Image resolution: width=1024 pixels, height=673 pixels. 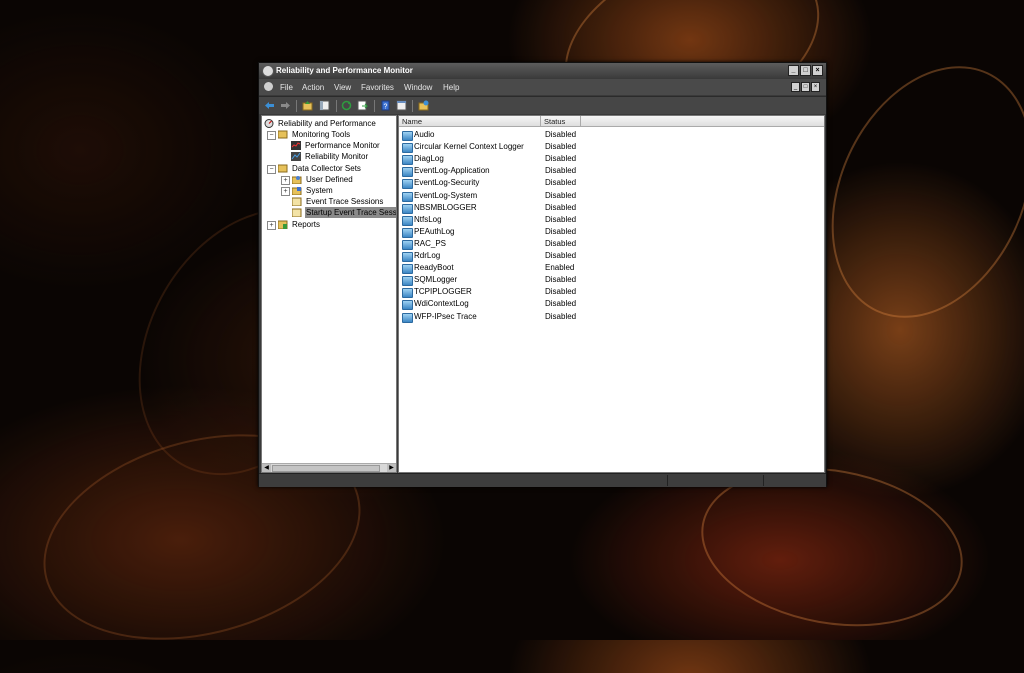 I want to click on menu-help: Help, so click(x=451, y=87).